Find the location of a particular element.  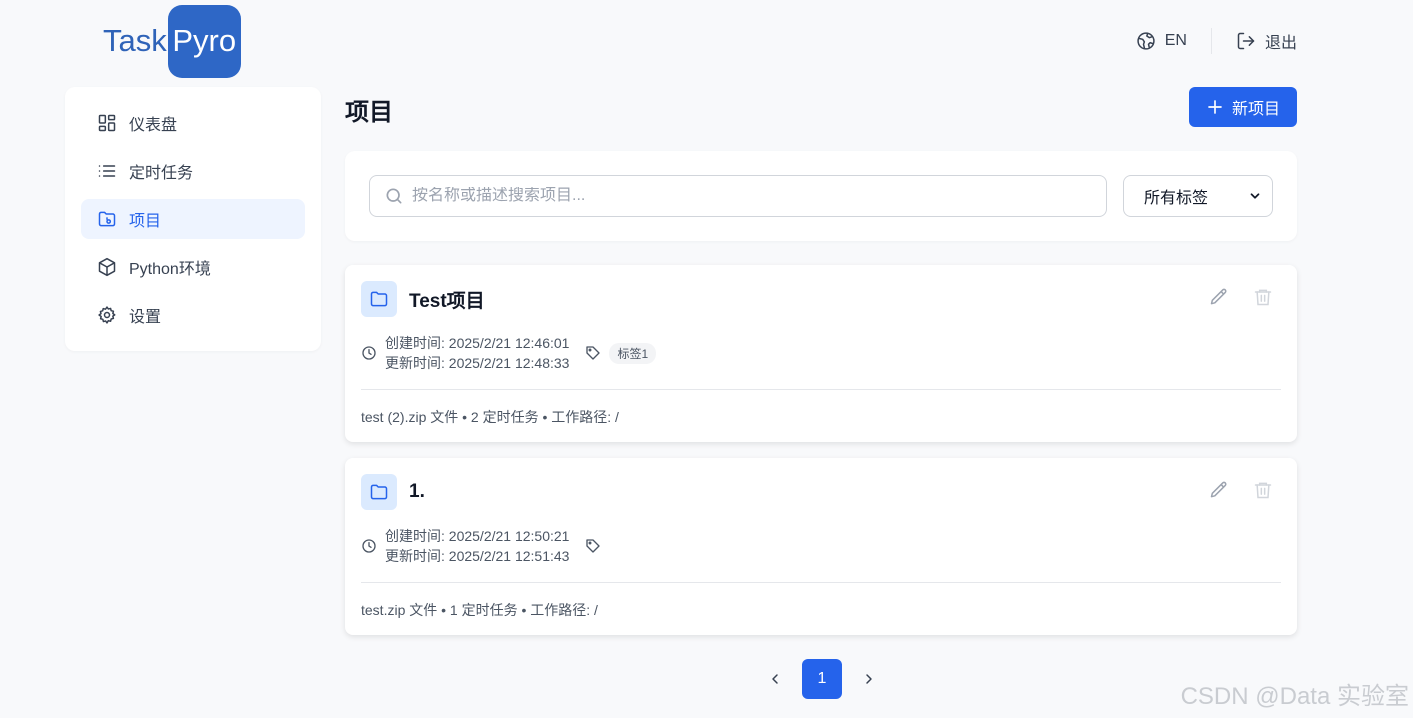

globe-icon is located at coordinates (1146, 41).